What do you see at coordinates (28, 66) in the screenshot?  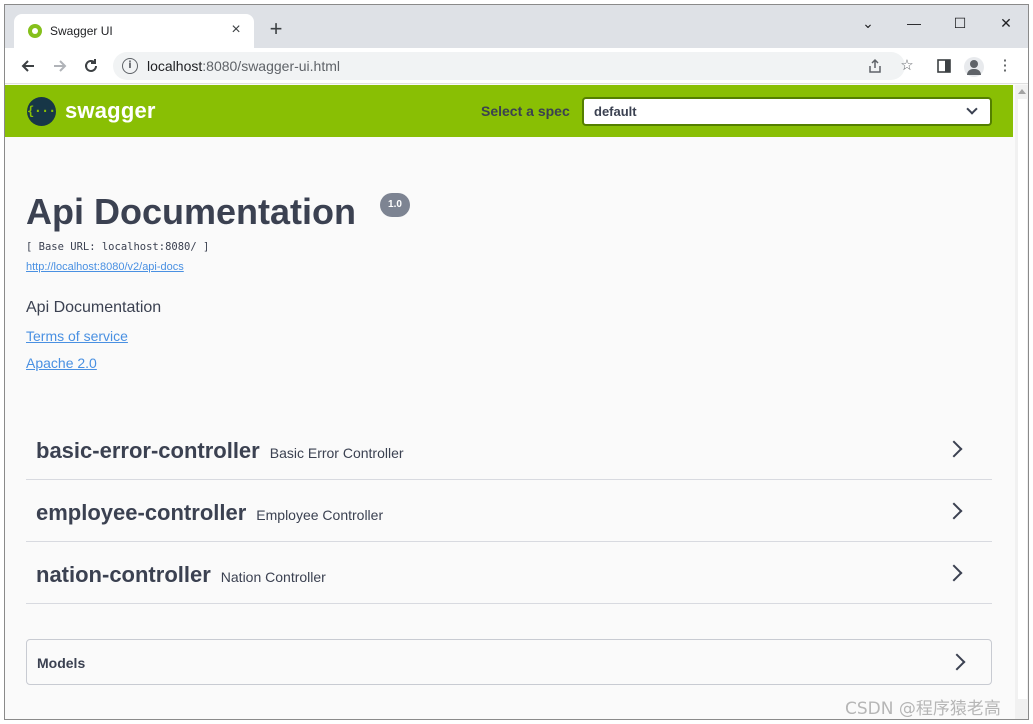 I see `back-icon` at bounding box center [28, 66].